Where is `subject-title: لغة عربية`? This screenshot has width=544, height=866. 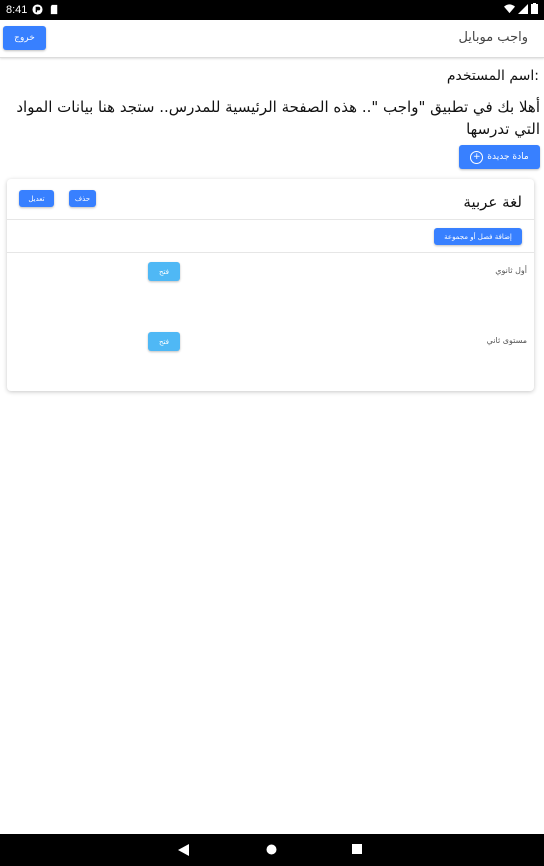 subject-title: لغة عربية is located at coordinates (492, 202).